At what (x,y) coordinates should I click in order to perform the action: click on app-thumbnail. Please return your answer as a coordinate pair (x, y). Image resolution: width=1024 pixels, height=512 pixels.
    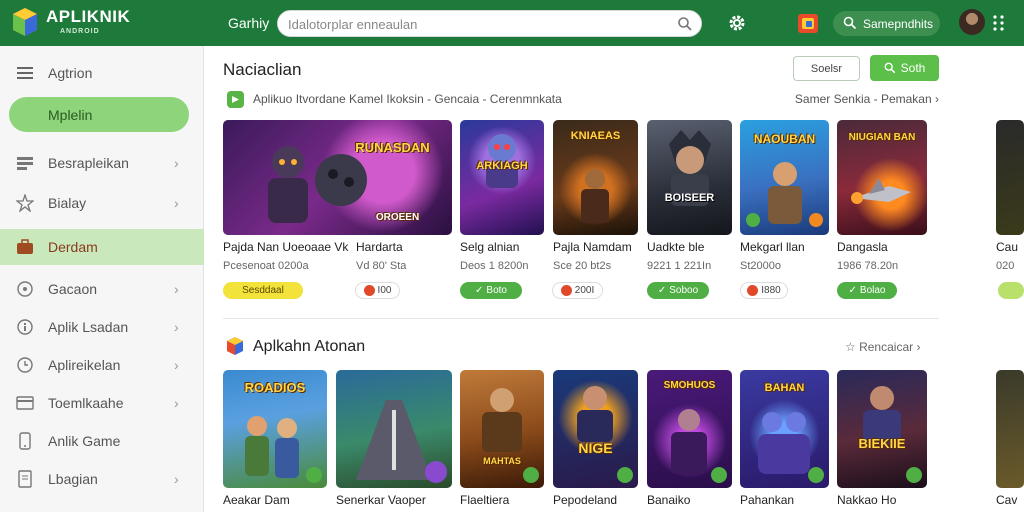
    Looking at the image, I should click on (394, 429).